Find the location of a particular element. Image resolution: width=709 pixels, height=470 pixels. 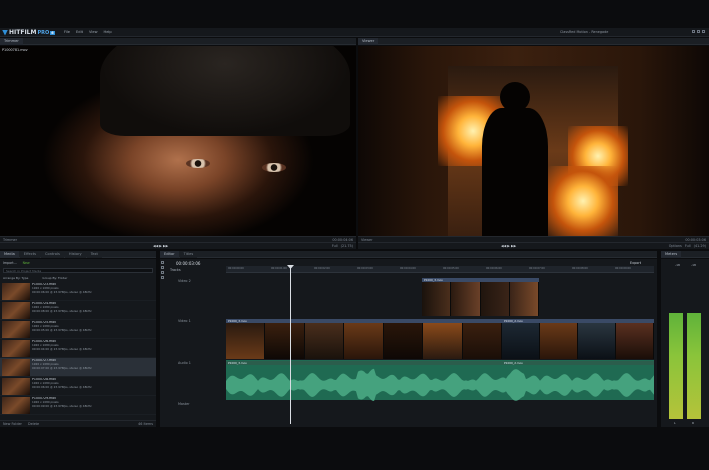

tab-titles: Titles is located at coordinates (188, 254).